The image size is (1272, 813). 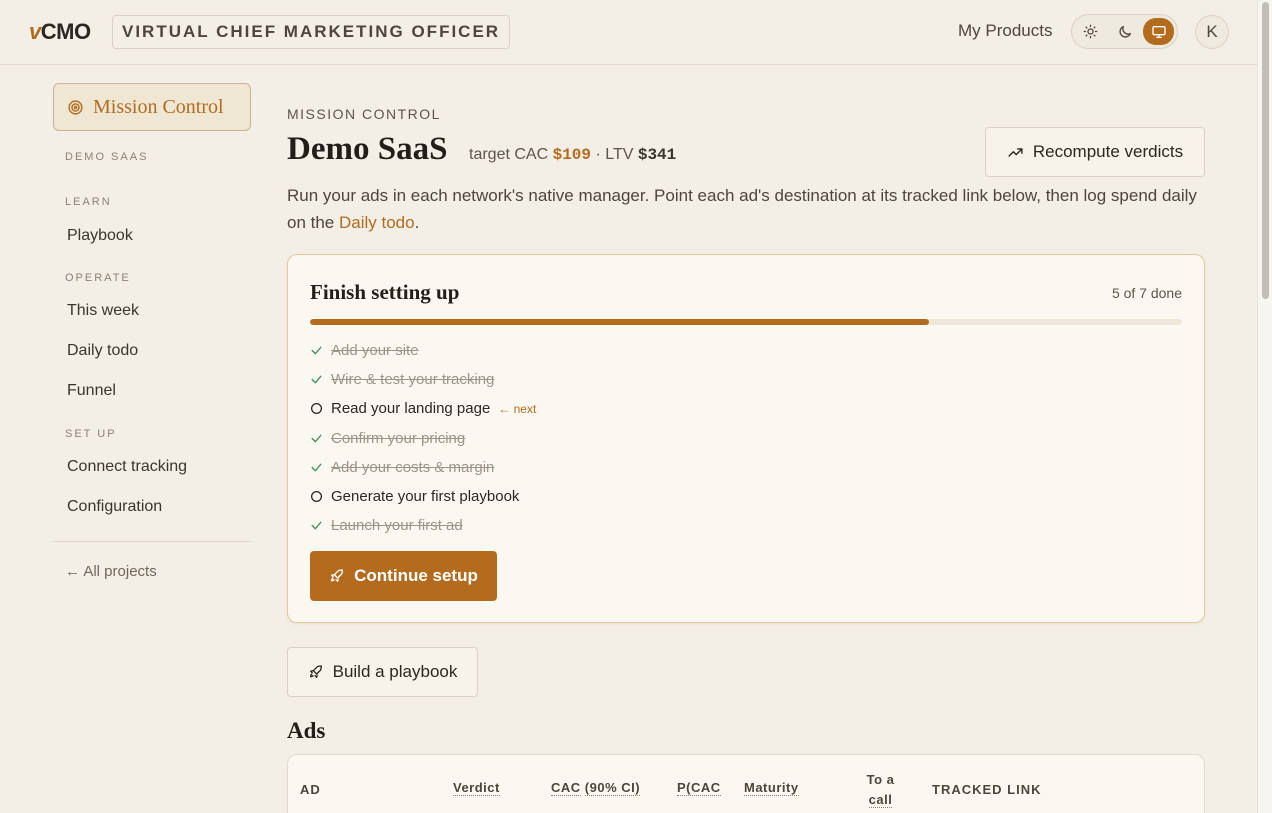 What do you see at coordinates (619, 154) in the screenshot?
I see `ltv-label: LTV` at bounding box center [619, 154].